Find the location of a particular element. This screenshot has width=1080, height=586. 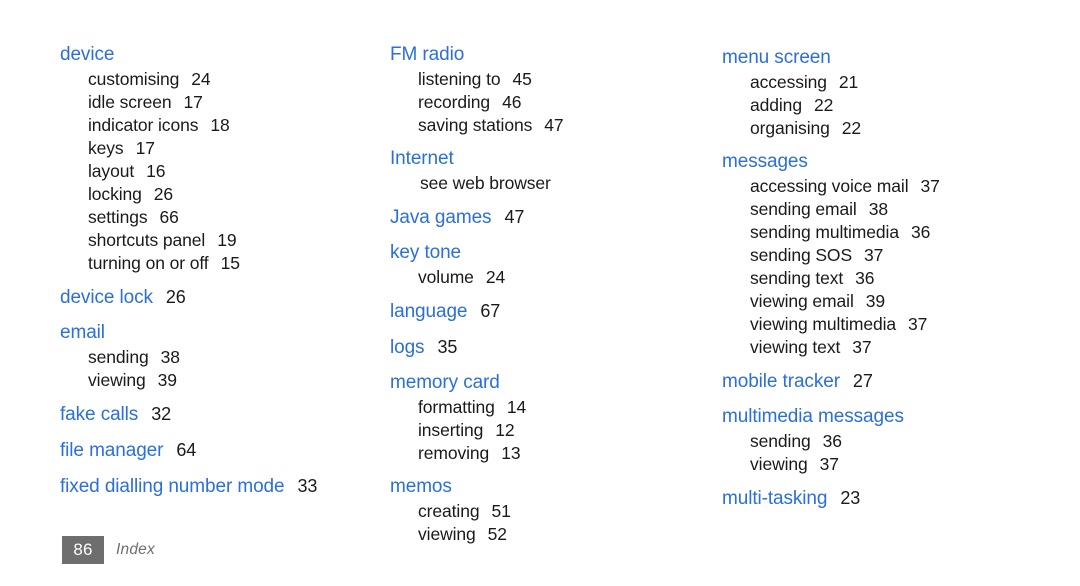

index-sub-entry: settings 66 is located at coordinates (215, 217).